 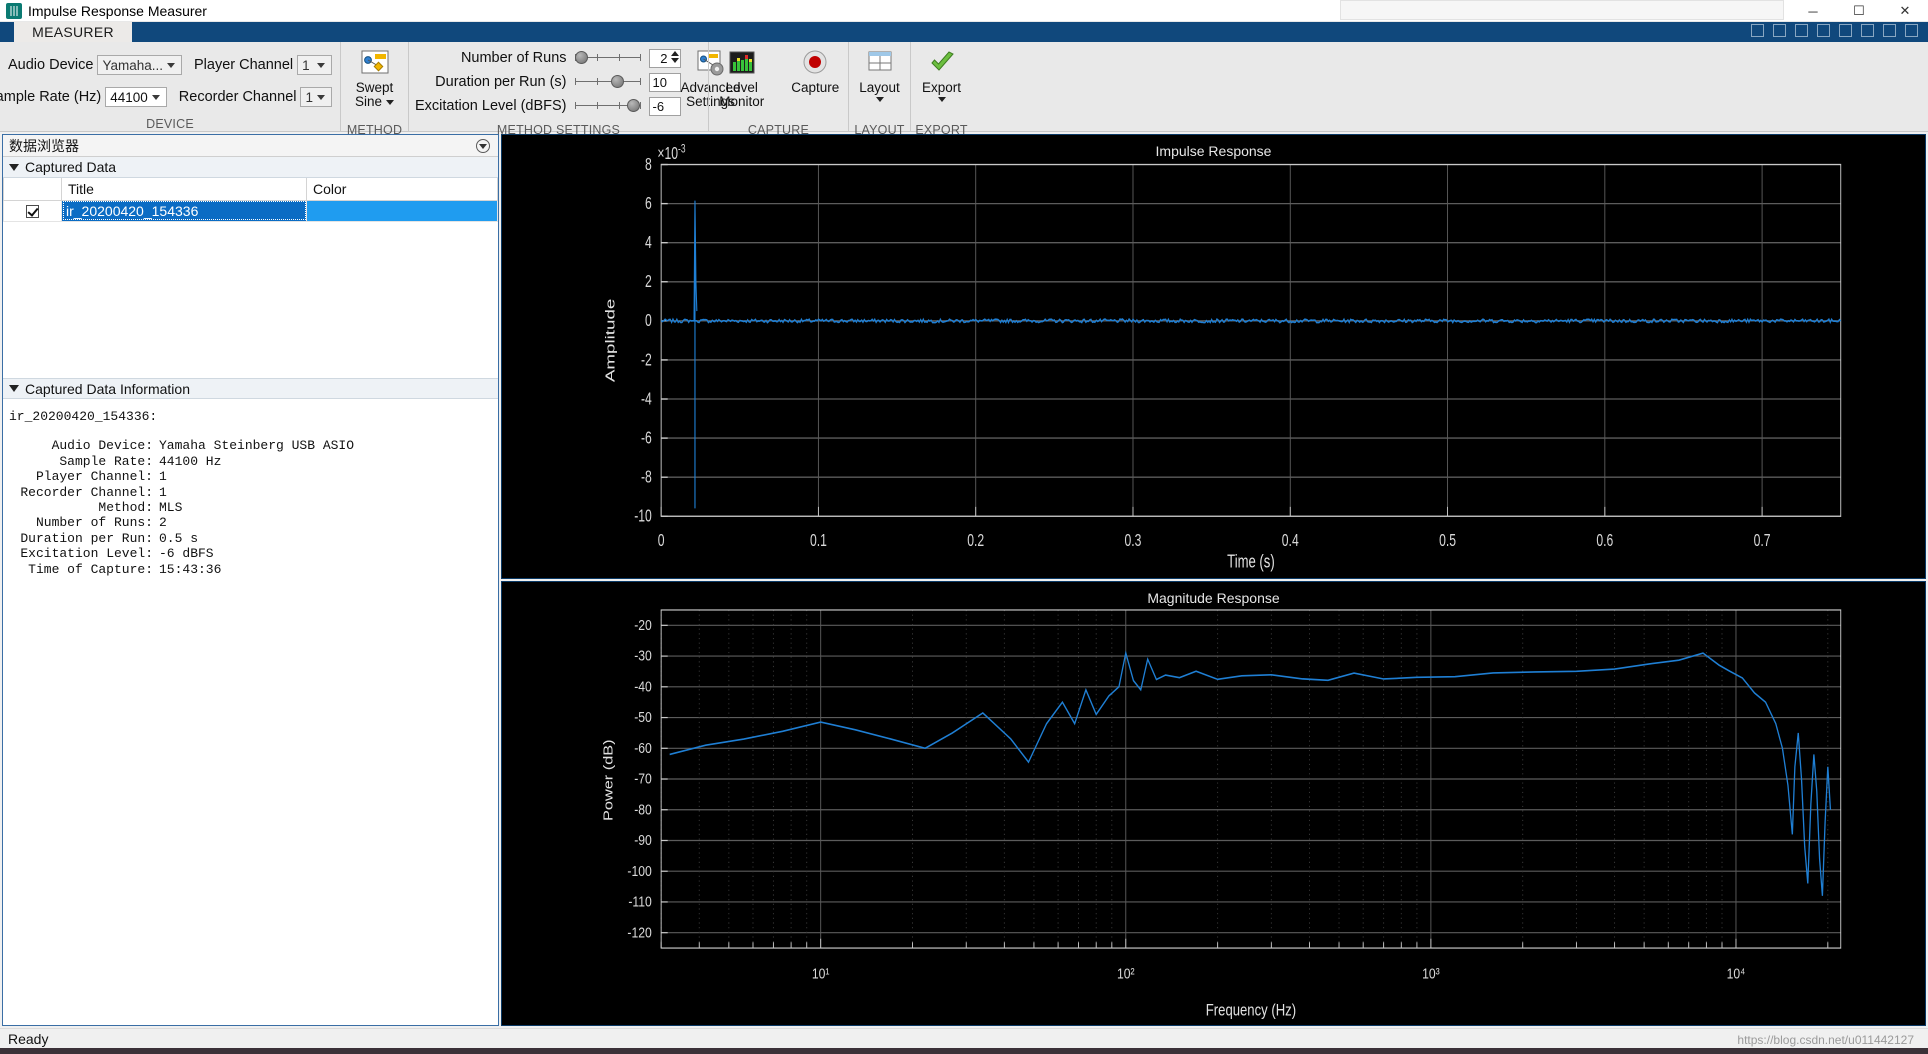 What do you see at coordinates (28, 1038) in the screenshot?
I see `status-text: Ready` at bounding box center [28, 1038].